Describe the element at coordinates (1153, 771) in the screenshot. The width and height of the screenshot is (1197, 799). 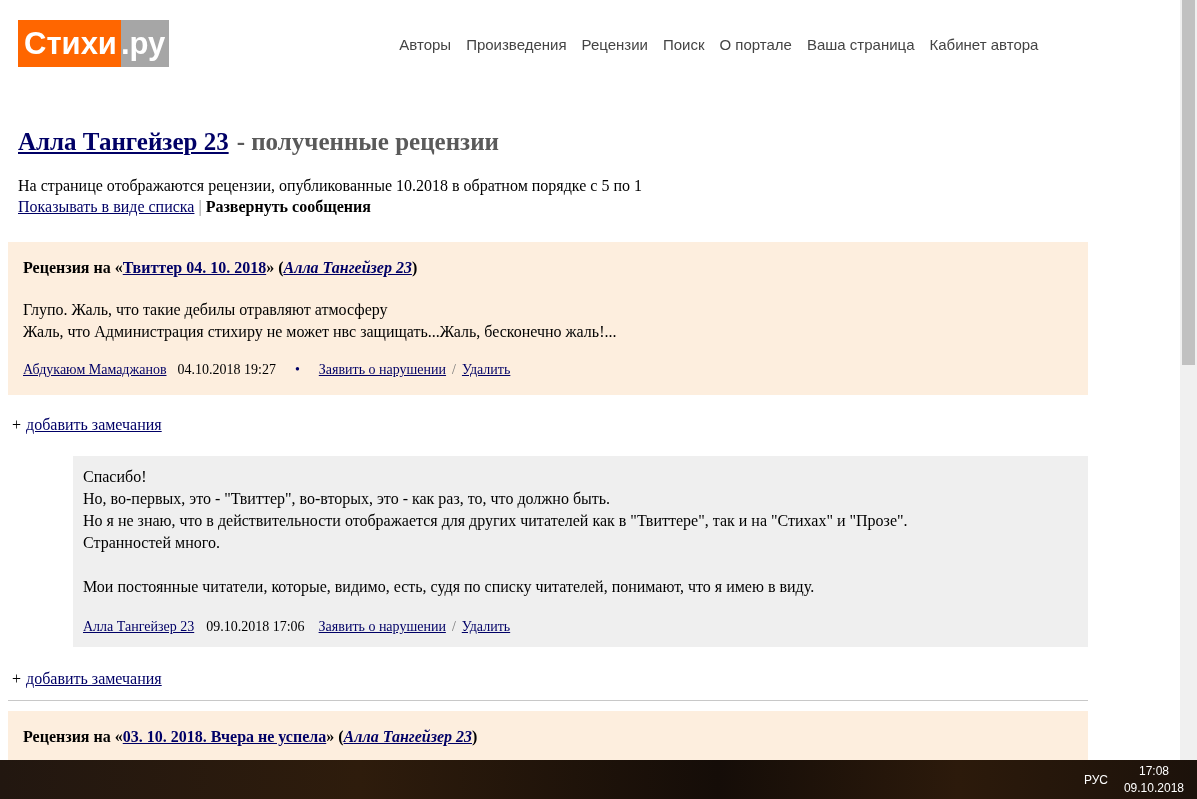
I see `clock-time: 17:08` at that location.